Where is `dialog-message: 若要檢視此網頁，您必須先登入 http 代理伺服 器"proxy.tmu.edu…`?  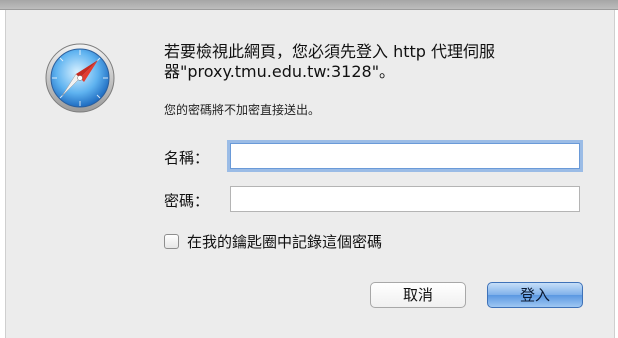 dialog-message: 若要檢視此網頁，您必須先登入 http 代理伺服 器"proxy.tmu.edu… is located at coordinates (330, 61).